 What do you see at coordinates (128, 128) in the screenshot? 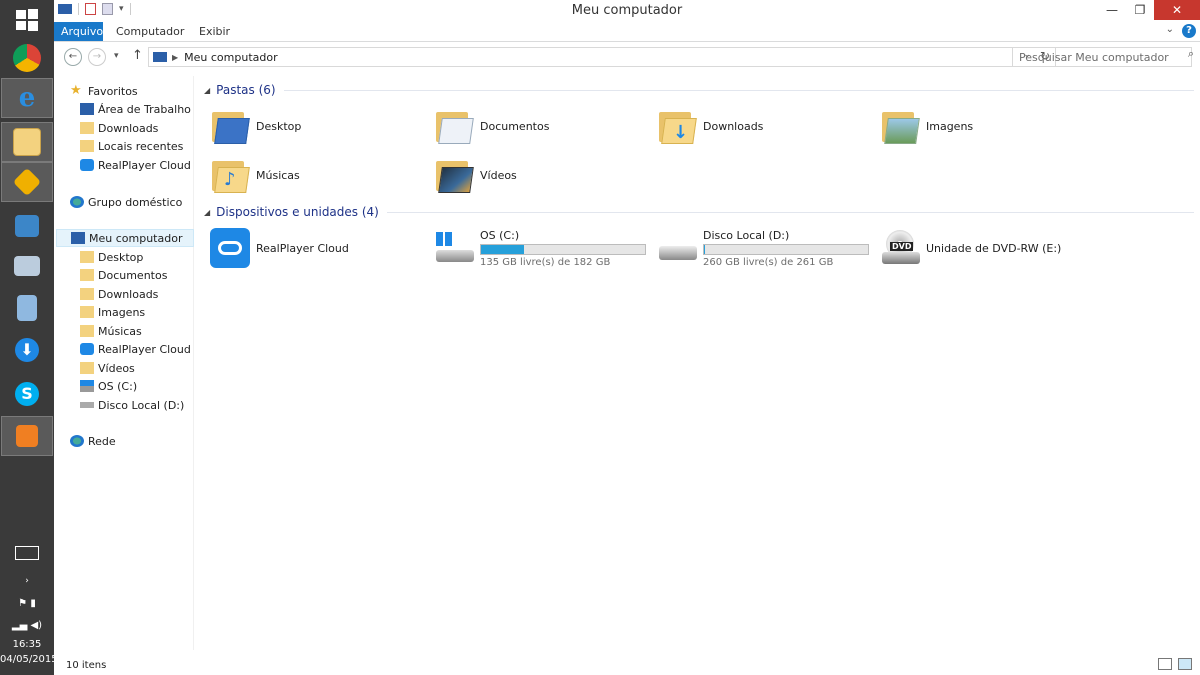
I see `nav-label: Downloads` at bounding box center [128, 128].